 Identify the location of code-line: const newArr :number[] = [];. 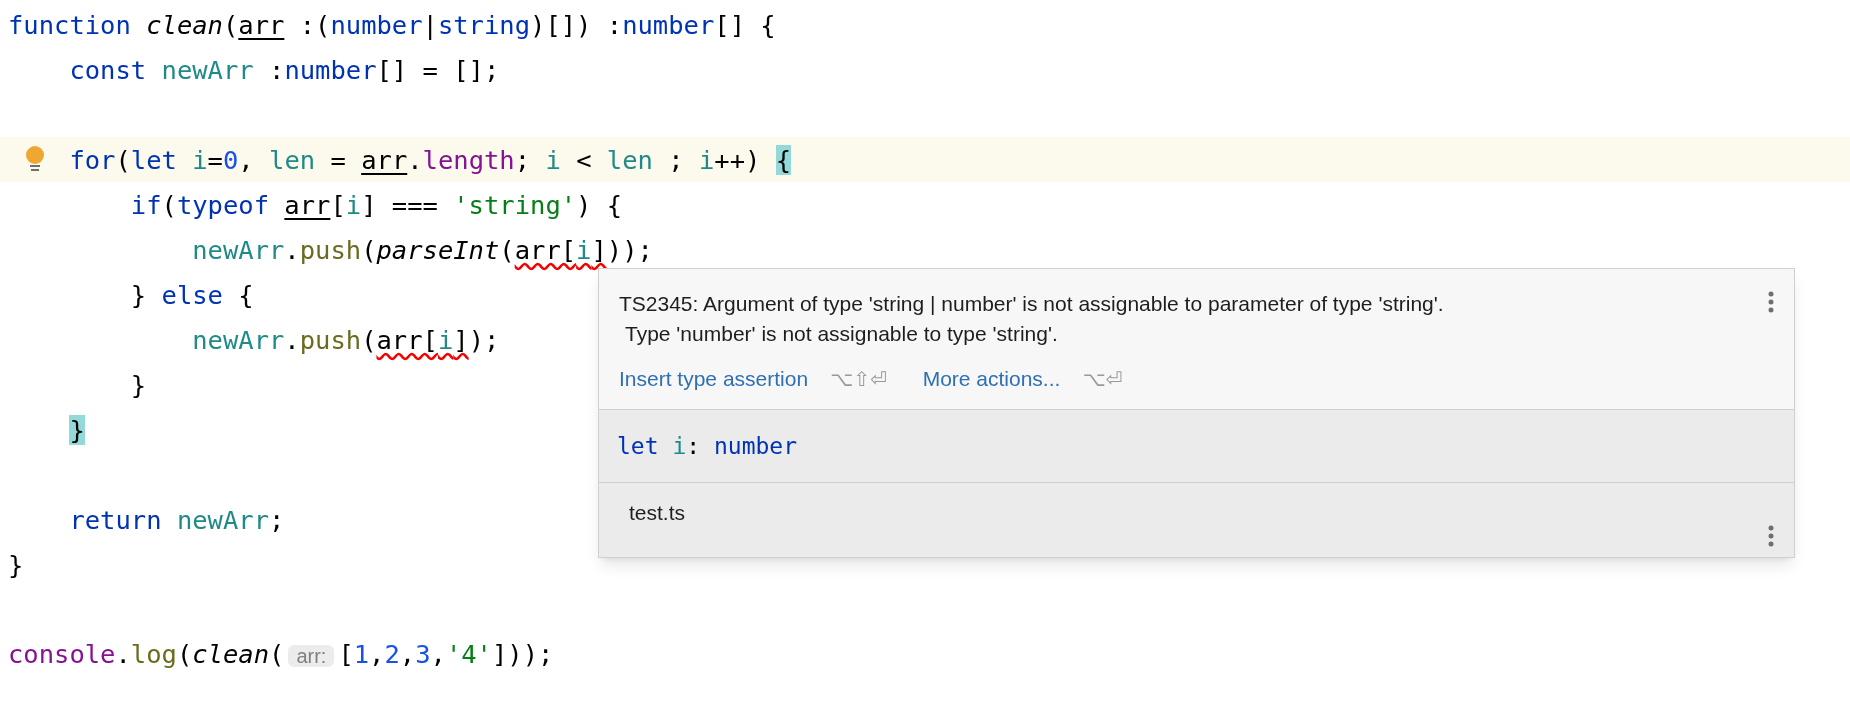
(284, 69).